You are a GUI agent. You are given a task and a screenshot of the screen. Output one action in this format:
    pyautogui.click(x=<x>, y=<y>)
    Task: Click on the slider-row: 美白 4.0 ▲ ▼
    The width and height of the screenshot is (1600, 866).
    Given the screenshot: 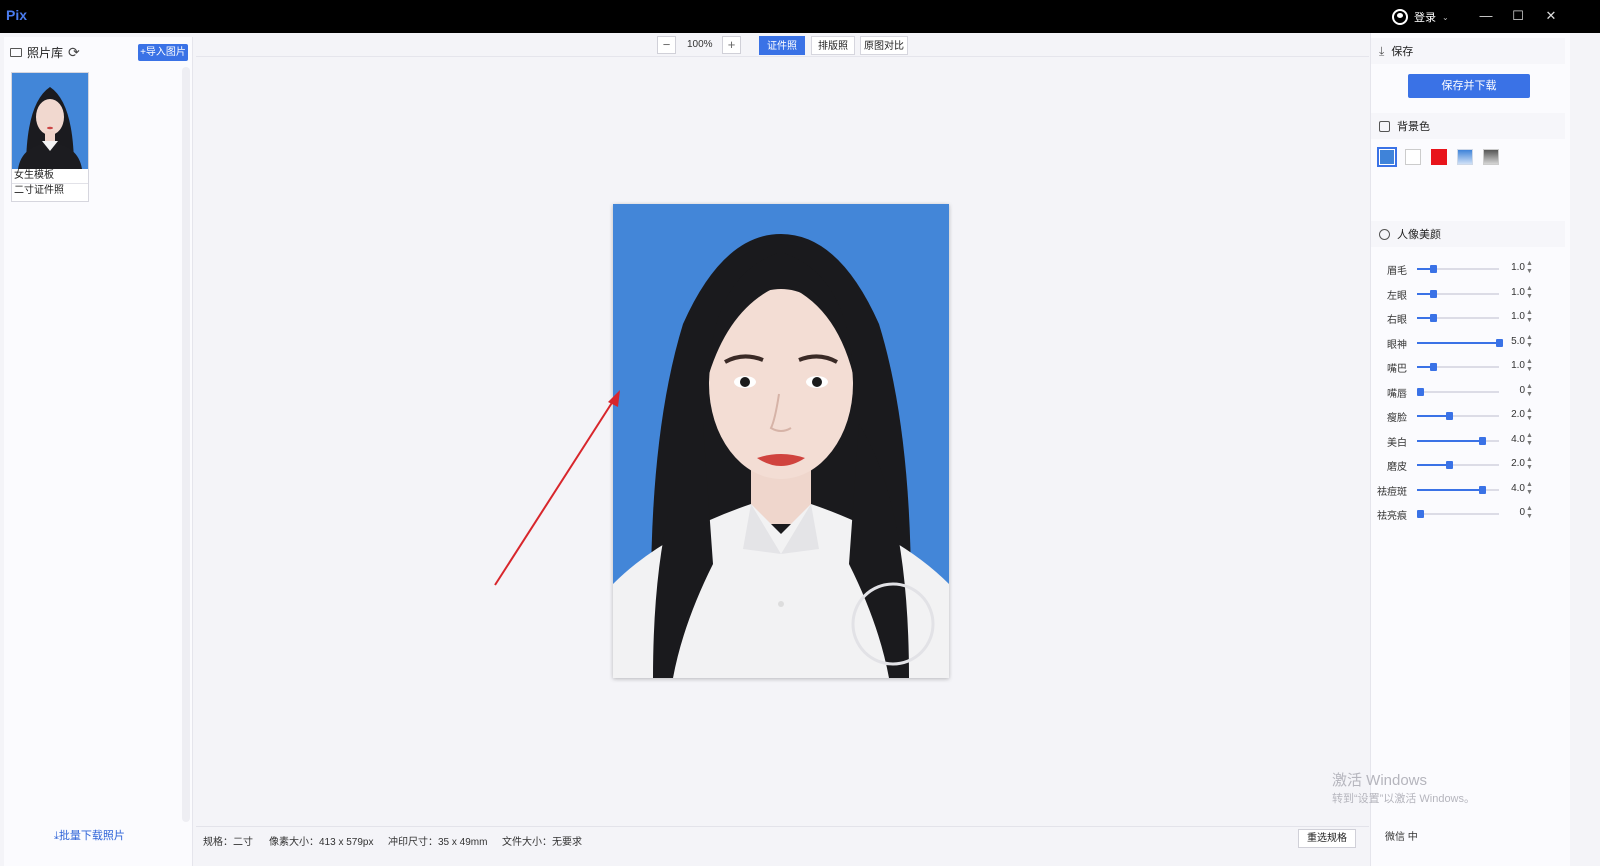 What is the action you would take?
    pyautogui.click(x=1468, y=441)
    